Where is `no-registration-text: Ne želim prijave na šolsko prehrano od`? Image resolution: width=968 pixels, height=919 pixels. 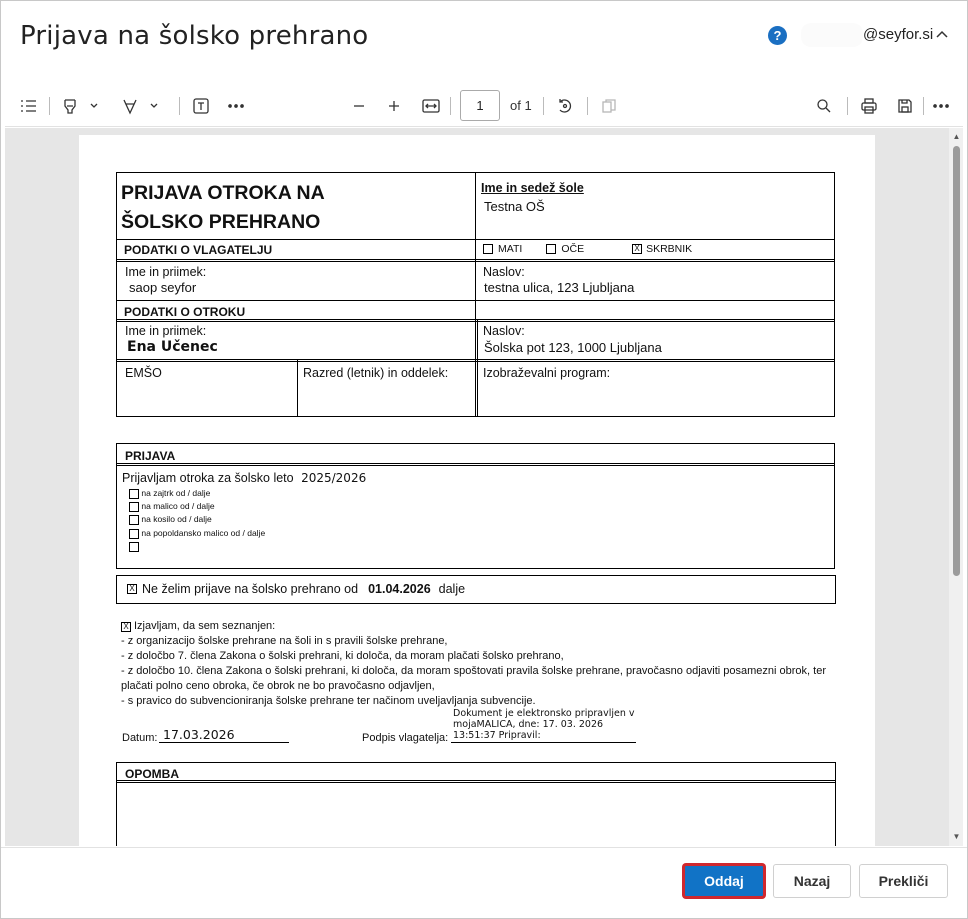
no-registration-text: Ne želim prijave na šolsko prehrano od is located at coordinates (250, 589).